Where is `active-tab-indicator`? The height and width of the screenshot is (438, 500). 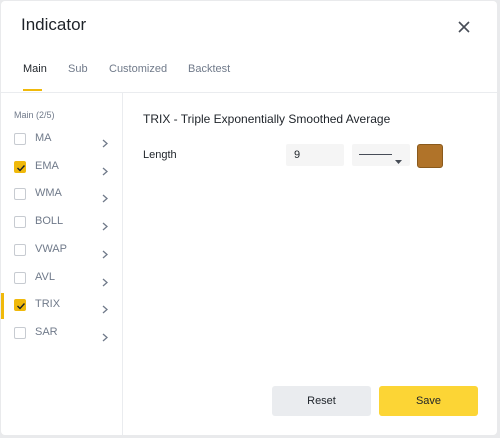
active-tab-indicator is located at coordinates (32, 90).